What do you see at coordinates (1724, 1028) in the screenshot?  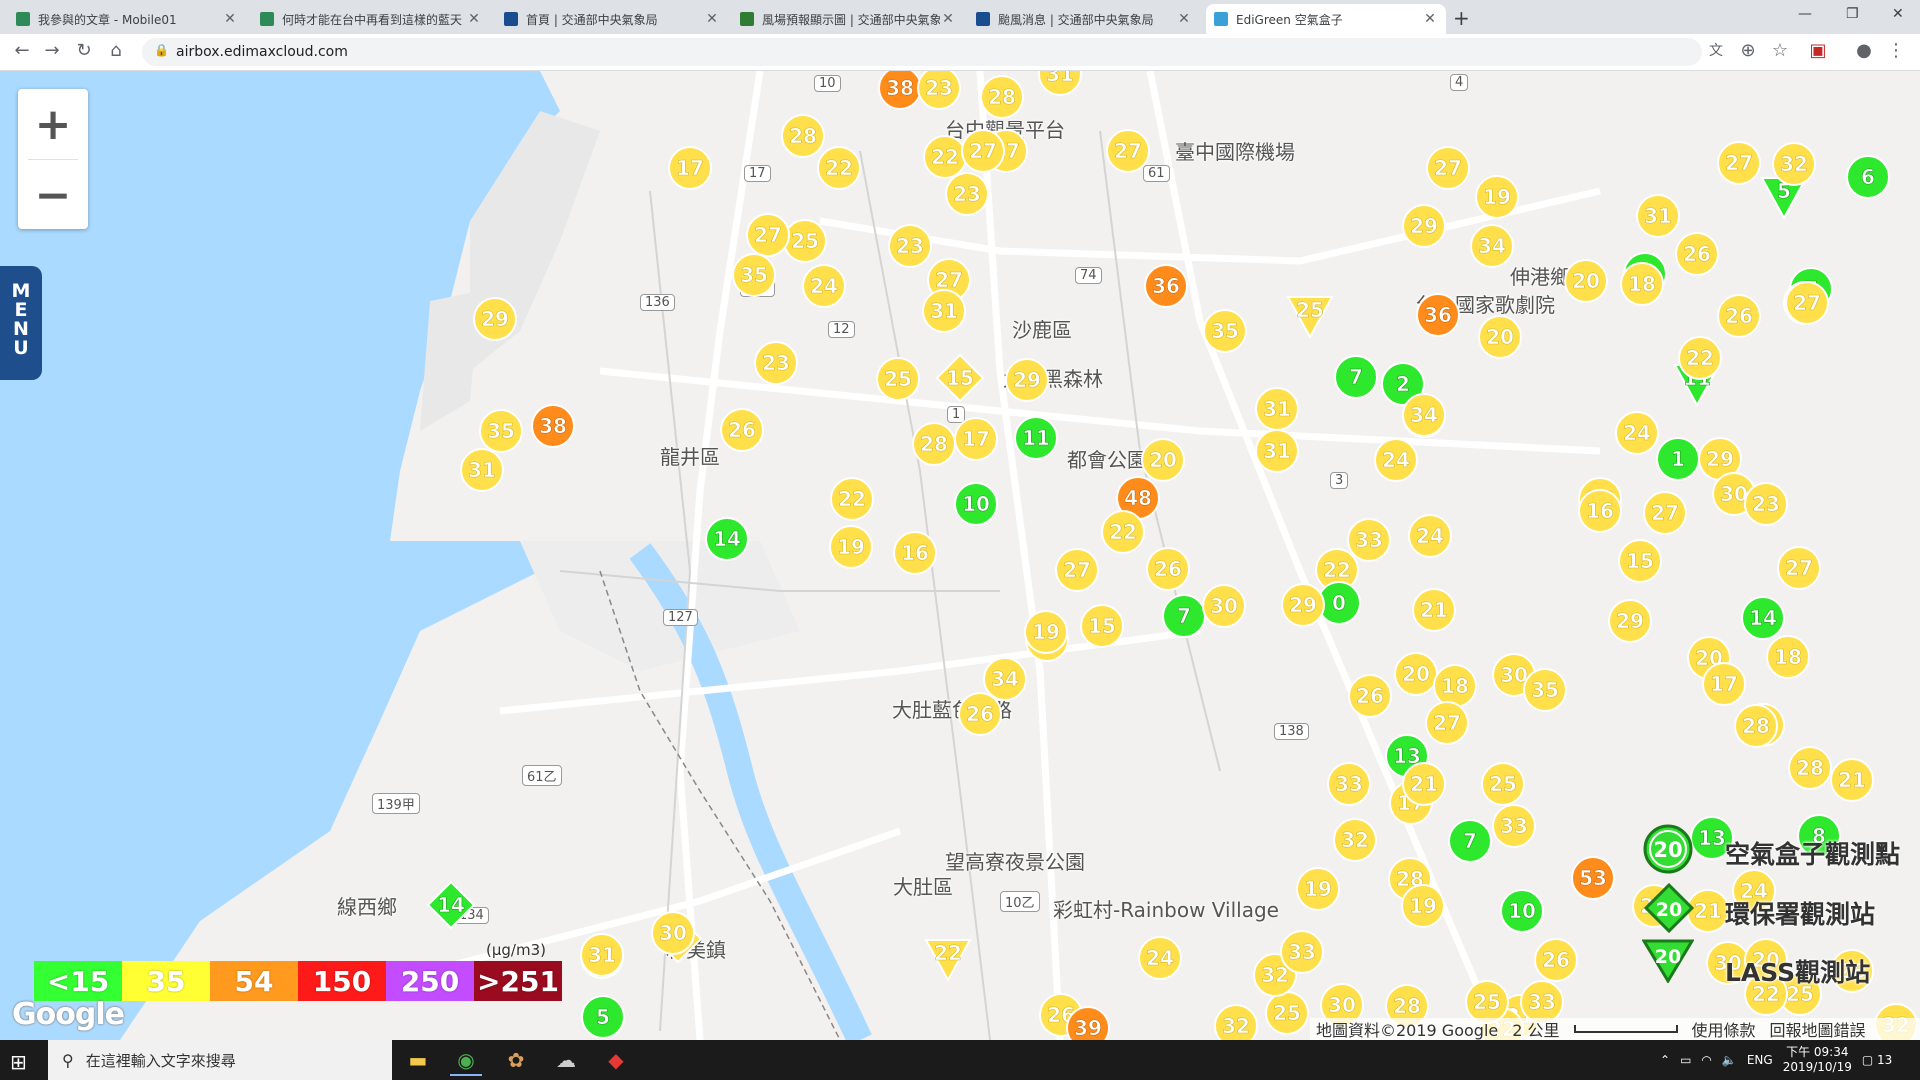 I see `terms-link: 使用條款` at bounding box center [1724, 1028].